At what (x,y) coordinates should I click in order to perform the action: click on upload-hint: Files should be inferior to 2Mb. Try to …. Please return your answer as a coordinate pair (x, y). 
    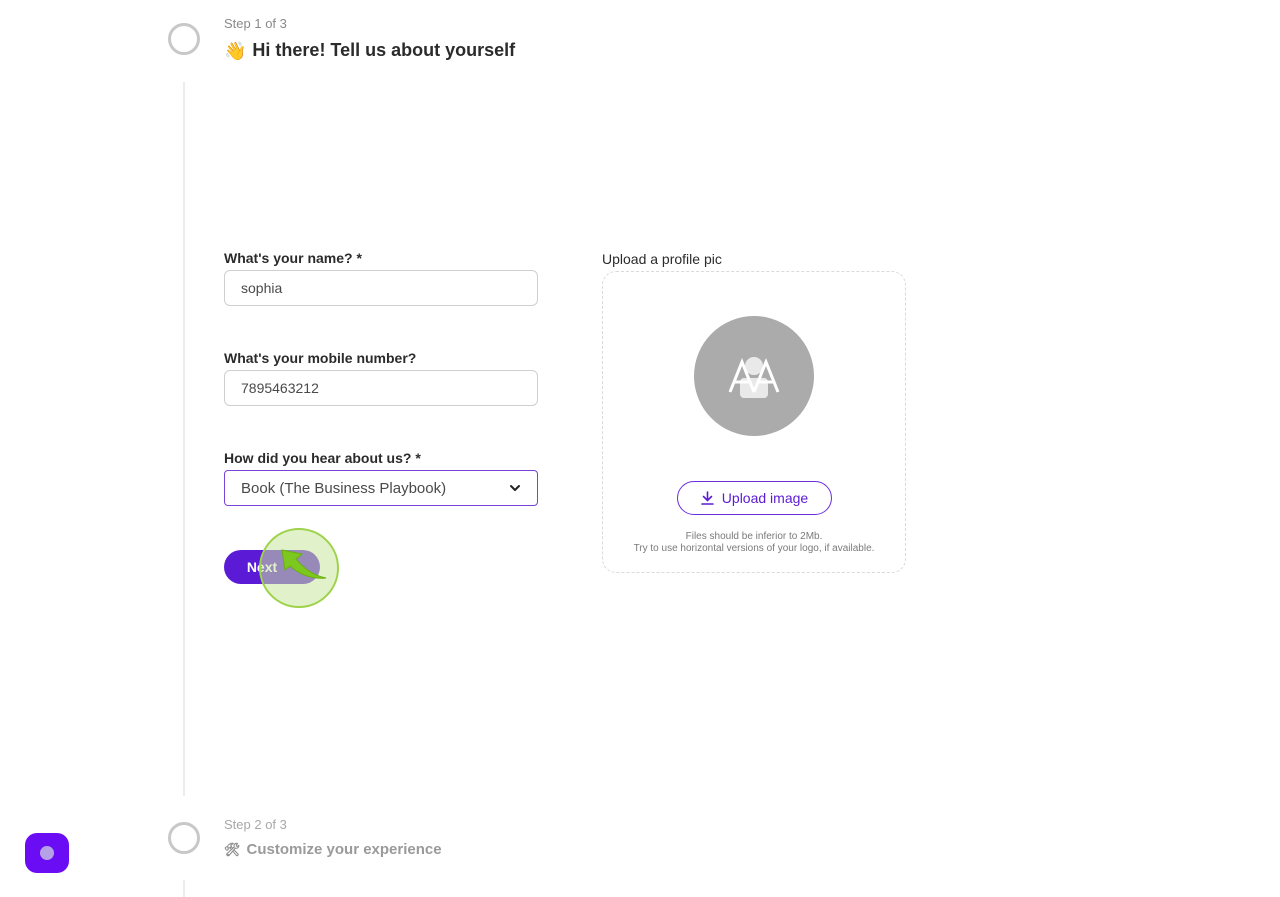
    Looking at the image, I should click on (754, 543).